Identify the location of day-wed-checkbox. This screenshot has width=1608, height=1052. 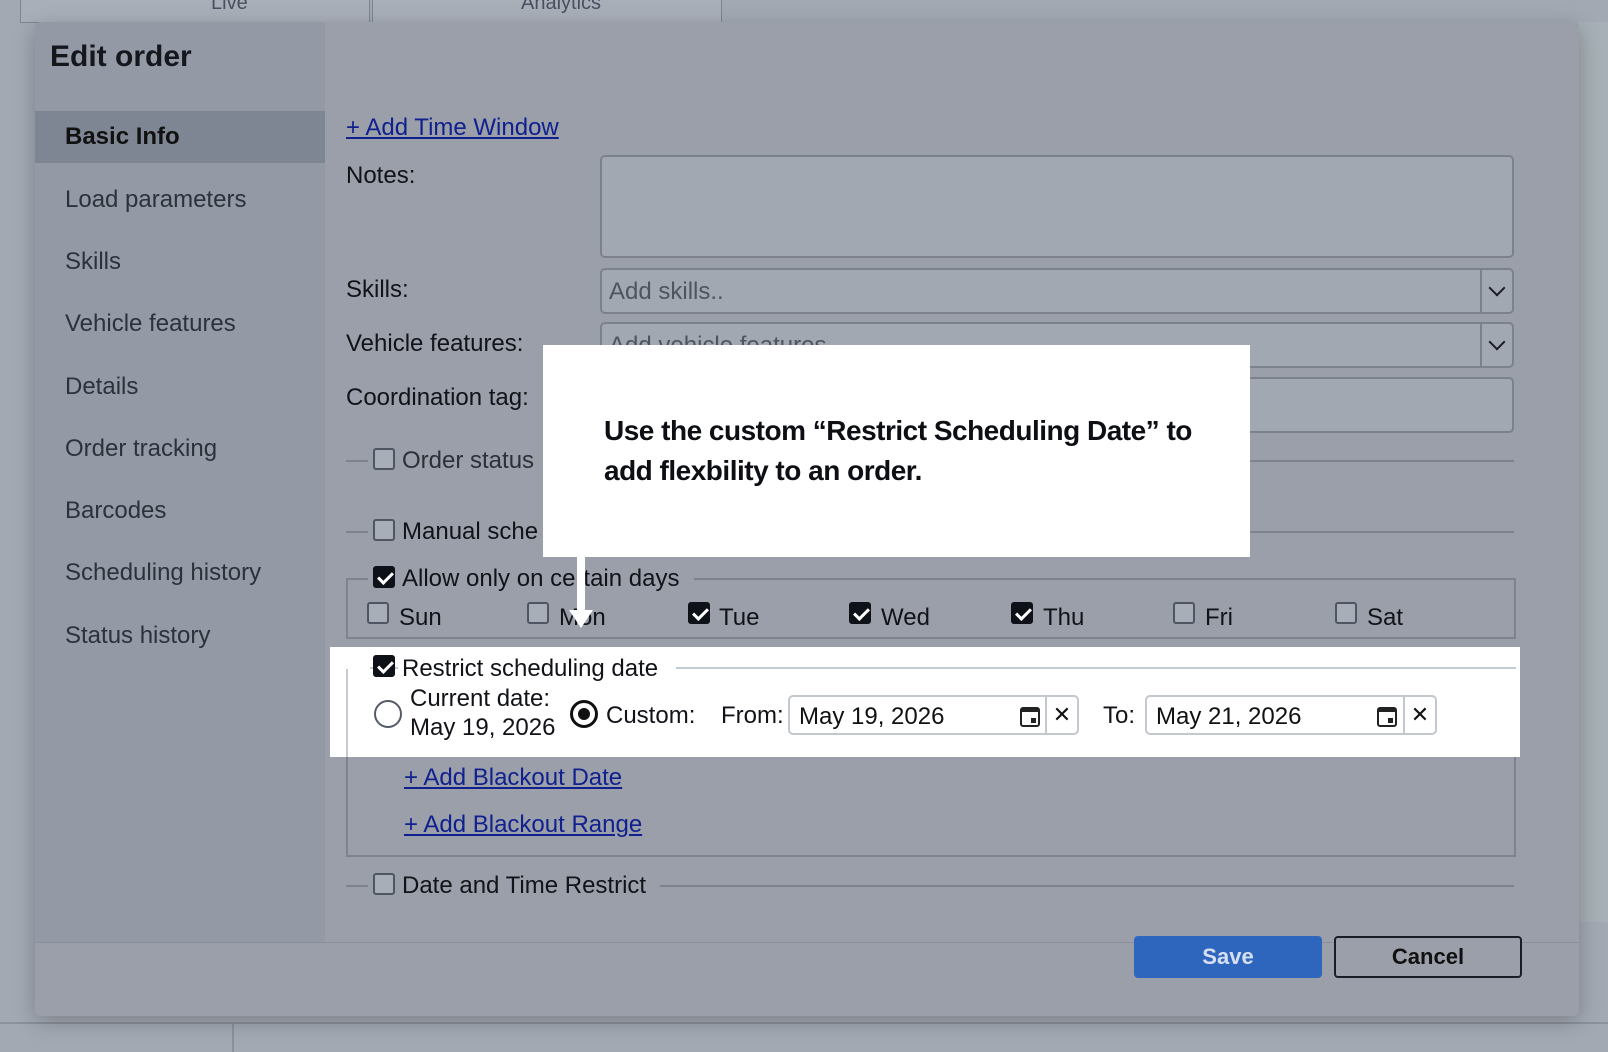
(860, 613).